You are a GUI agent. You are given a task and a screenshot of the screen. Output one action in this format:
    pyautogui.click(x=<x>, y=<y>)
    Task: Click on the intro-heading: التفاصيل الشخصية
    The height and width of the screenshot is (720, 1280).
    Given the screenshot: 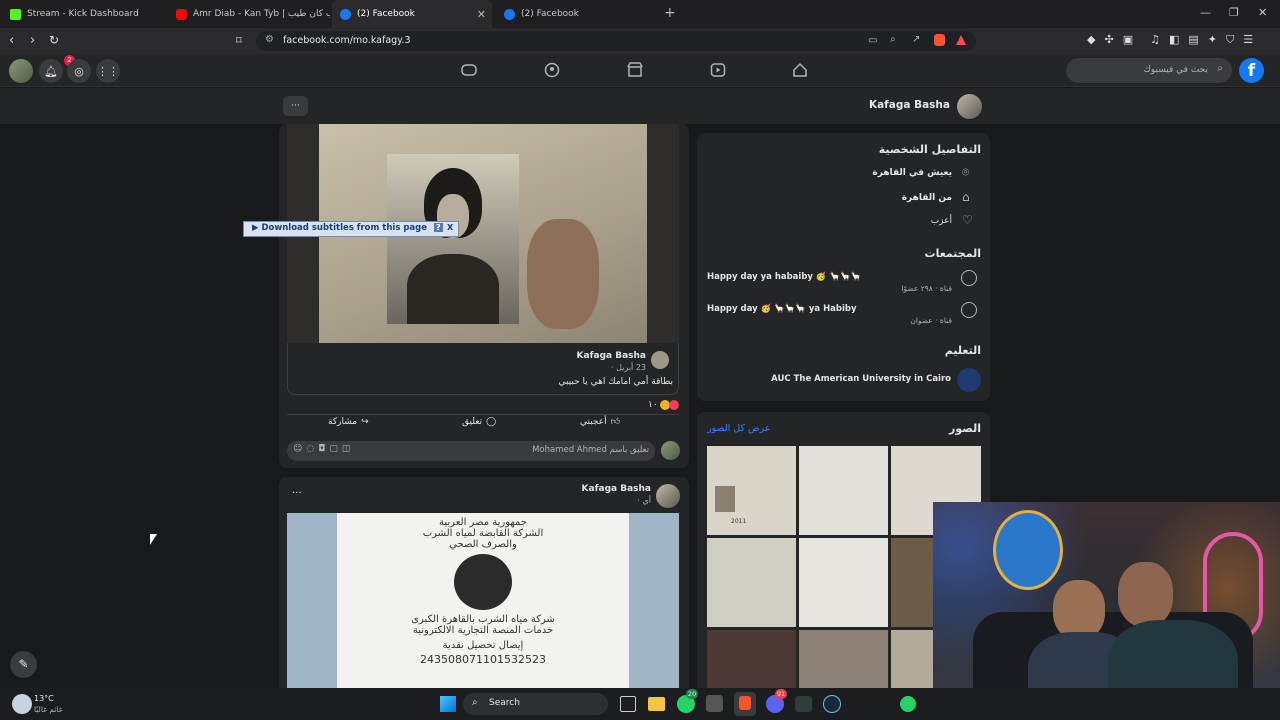 What is the action you would take?
    pyautogui.click(x=929, y=149)
    